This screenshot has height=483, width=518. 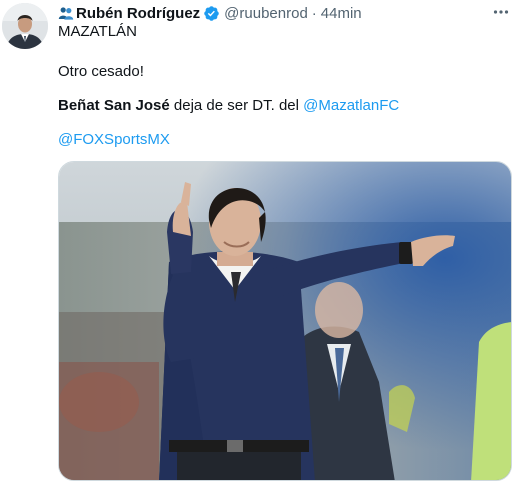 I want to click on people-icon, so click(x=66, y=13).